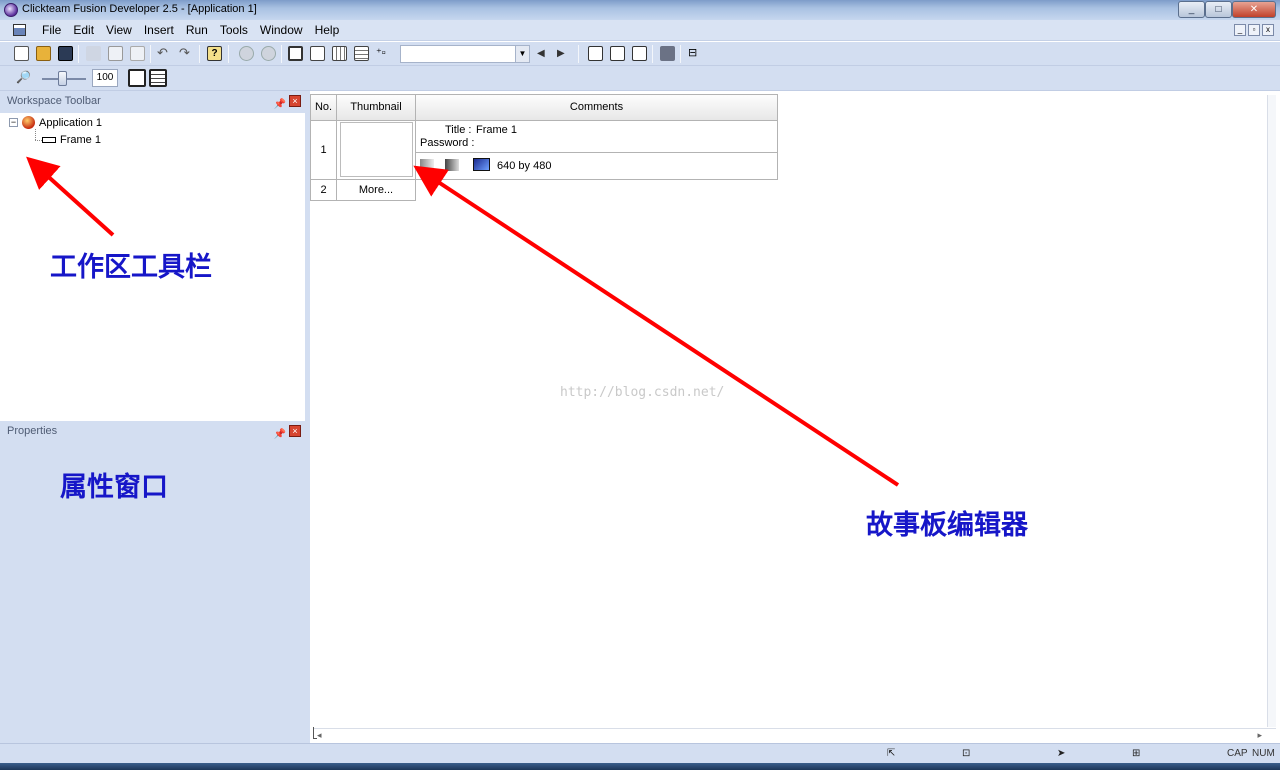  I want to click on os-taskbar, so click(640, 766).